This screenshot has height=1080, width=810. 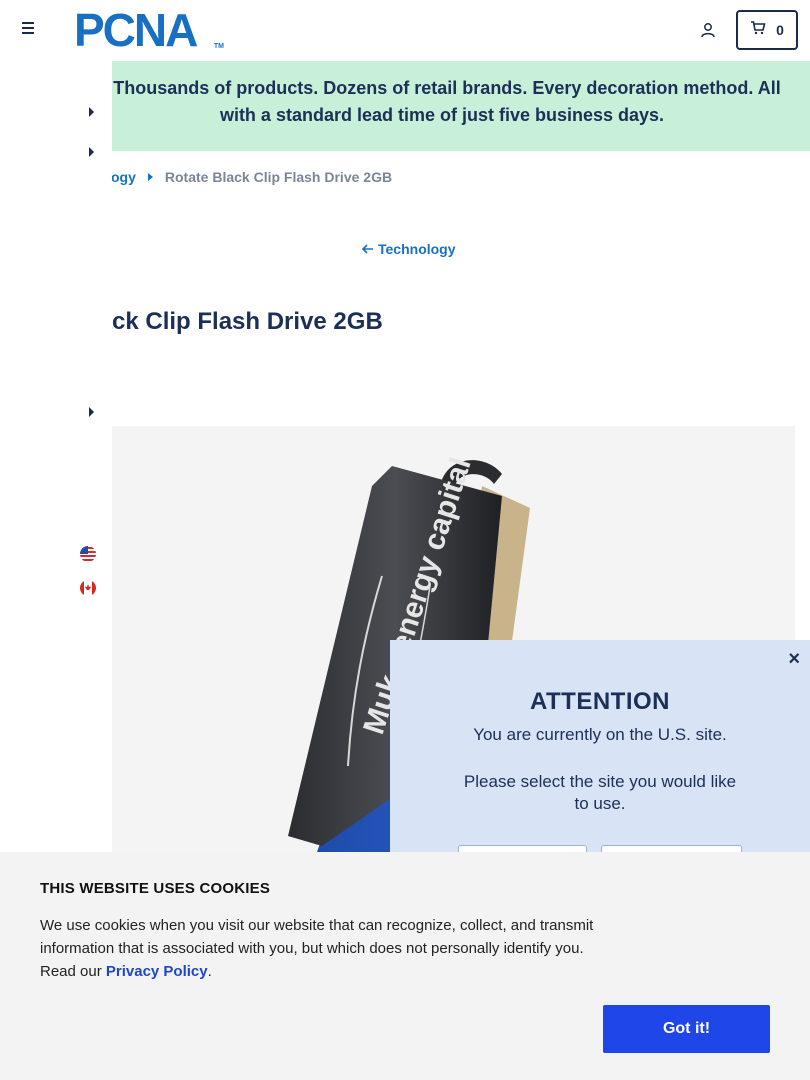 What do you see at coordinates (237, 321) in the screenshot?
I see `product-title: lack Clip Flash Drive 2GB` at bounding box center [237, 321].